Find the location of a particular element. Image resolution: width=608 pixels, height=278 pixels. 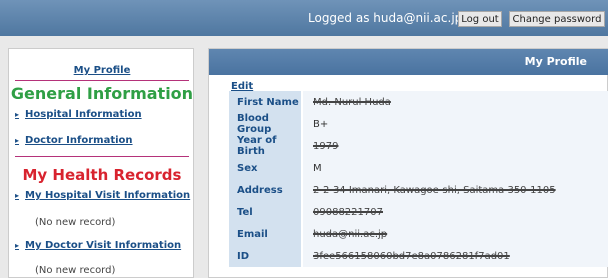

table-row: Email huda@nii.ac.jp is located at coordinates (418, 234).